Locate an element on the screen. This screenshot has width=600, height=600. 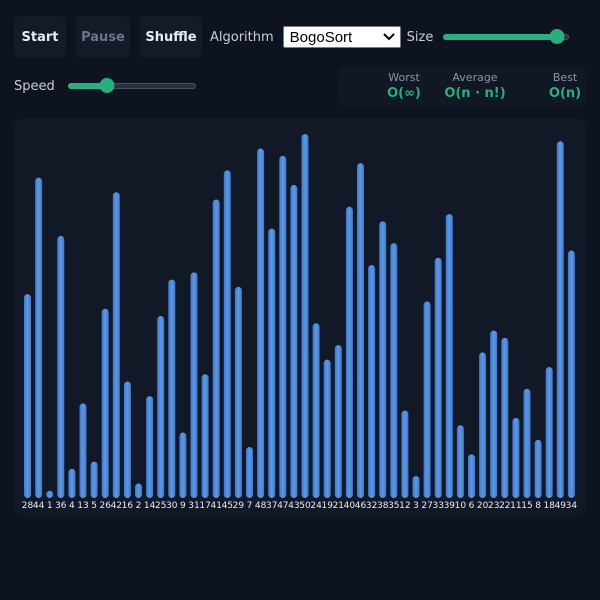
bar-value-label: 35 is located at coordinates (393, 506).